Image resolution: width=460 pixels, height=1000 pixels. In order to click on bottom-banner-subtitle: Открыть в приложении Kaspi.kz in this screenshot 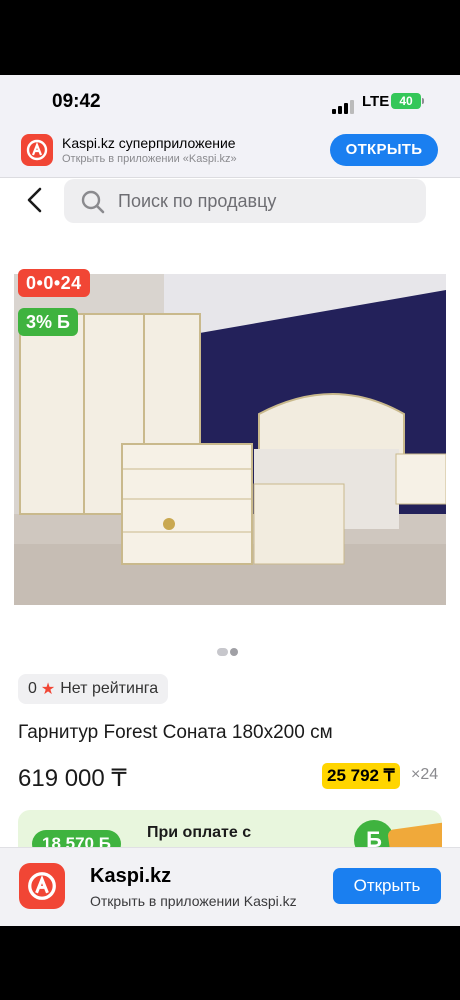, I will do `click(193, 901)`.